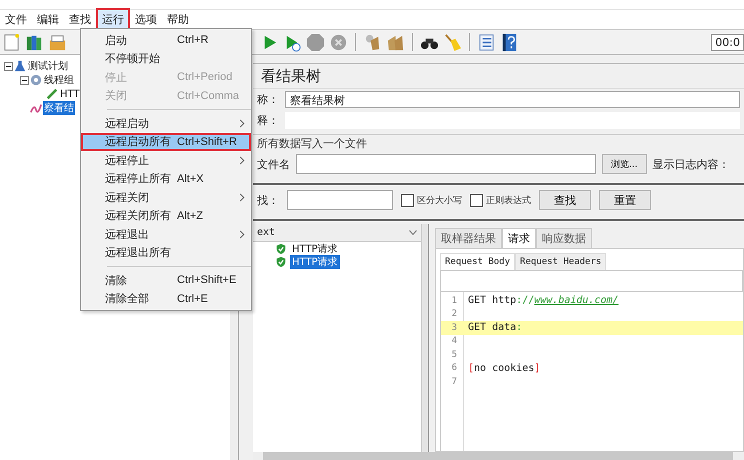 Image resolution: width=744 pixels, height=460 pixels. What do you see at coordinates (560, 261) in the screenshot?
I see `tab: Request Headers` at bounding box center [560, 261].